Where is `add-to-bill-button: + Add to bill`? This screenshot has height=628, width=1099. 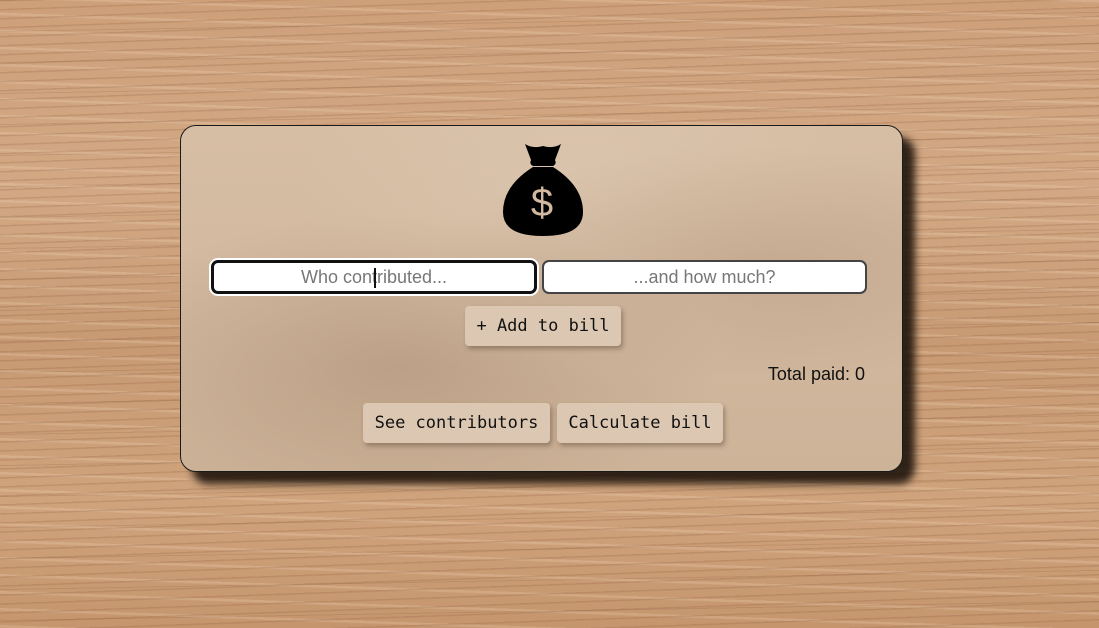
add-to-bill-button: + Add to bill is located at coordinates (543, 326).